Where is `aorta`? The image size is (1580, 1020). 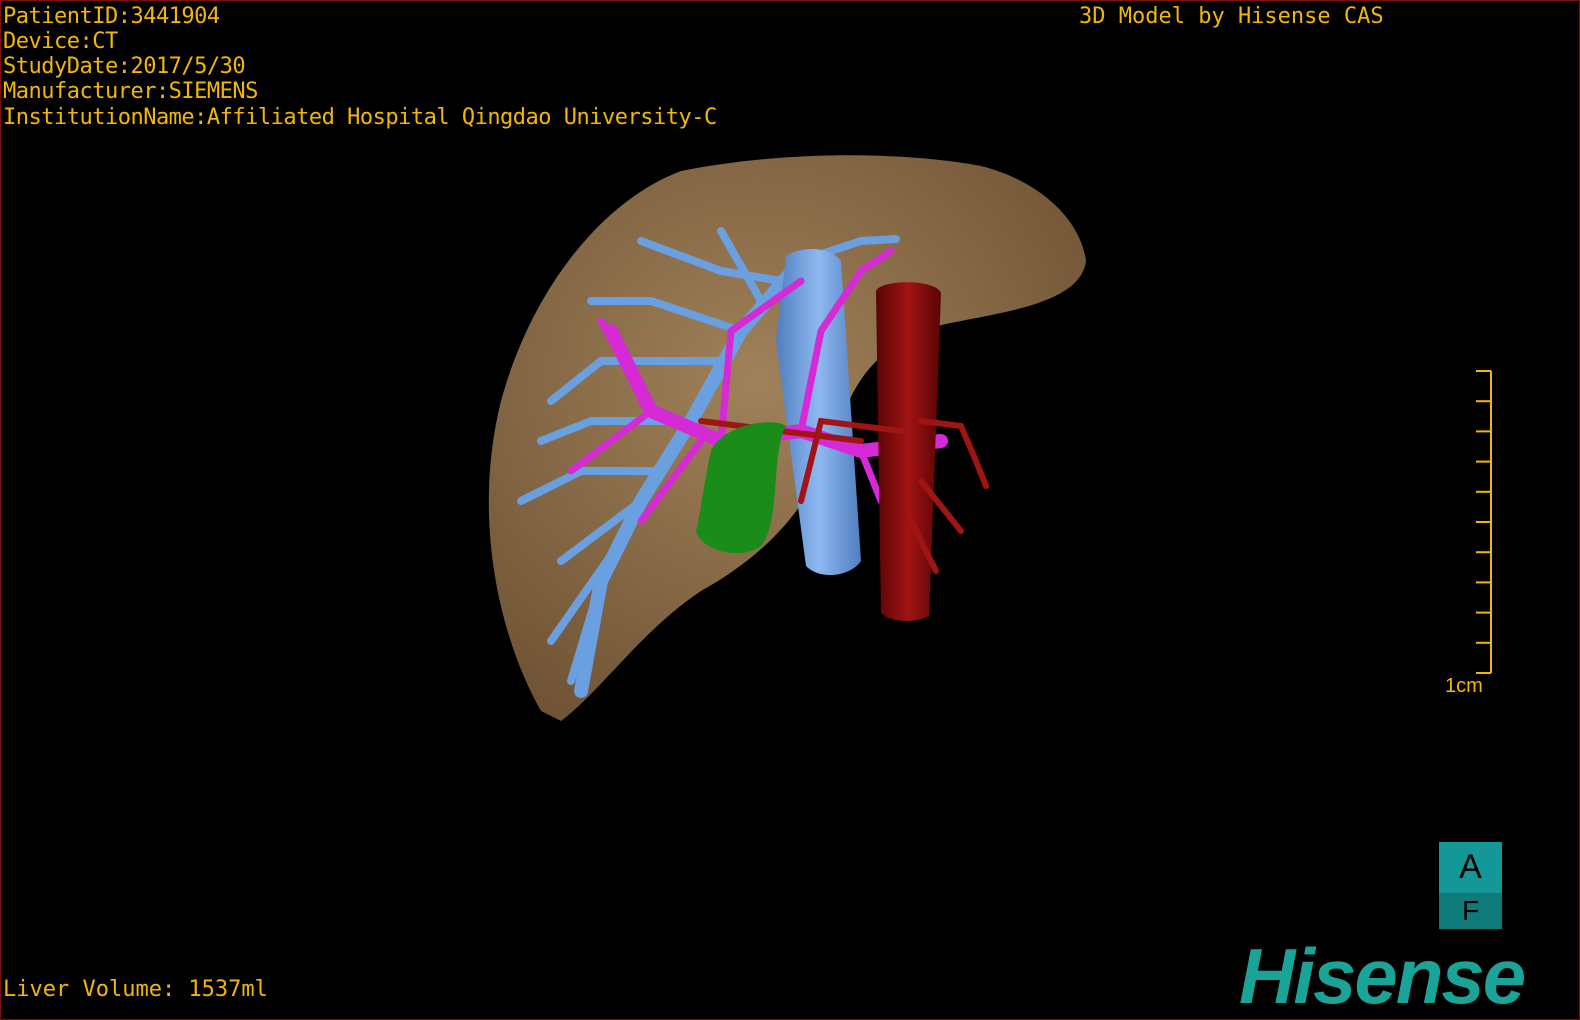 aorta is located at coordinates (908, 451).